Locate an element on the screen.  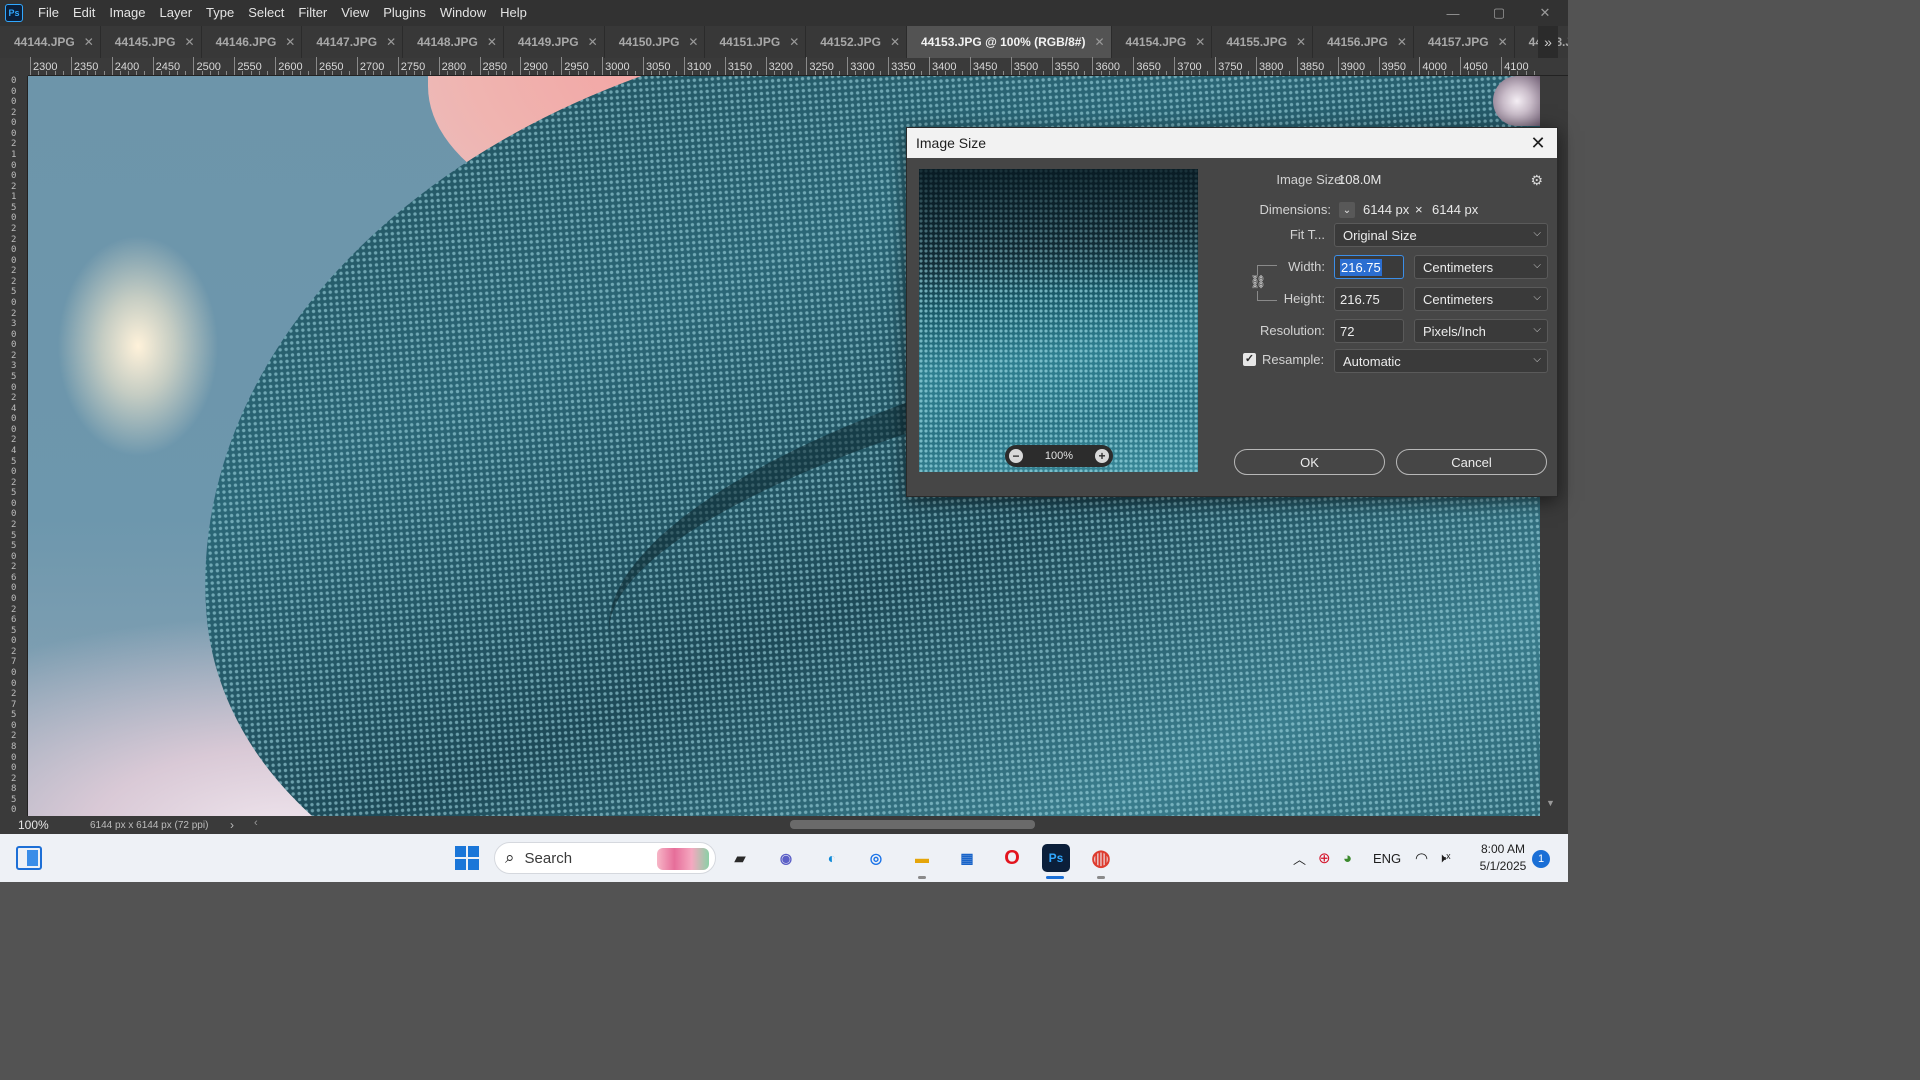
menu-window: Window is located at coordinates (463, 13).